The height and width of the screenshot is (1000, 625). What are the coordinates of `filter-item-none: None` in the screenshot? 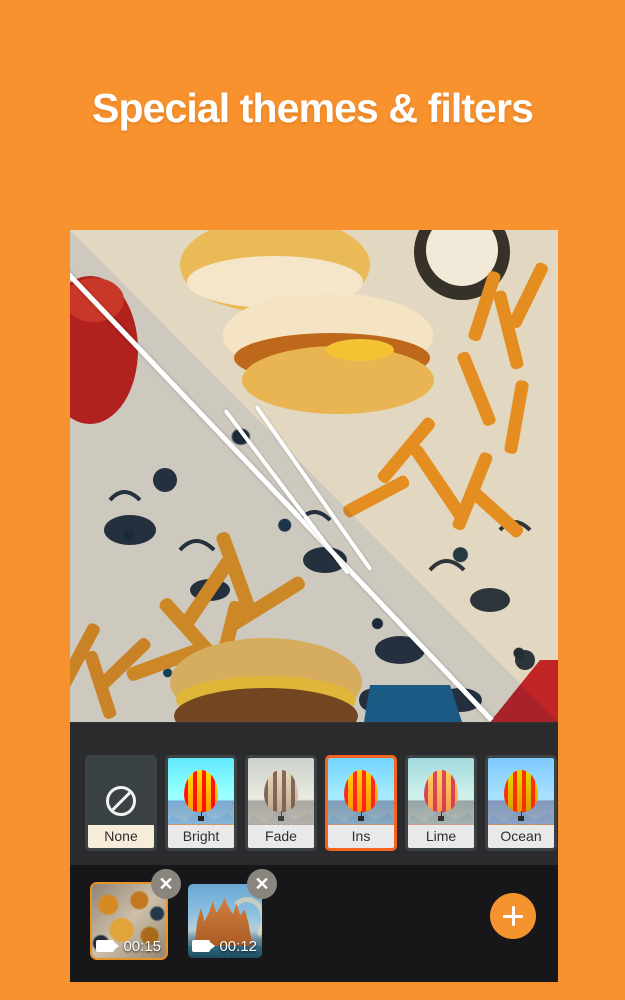 It's located at (121, 803).